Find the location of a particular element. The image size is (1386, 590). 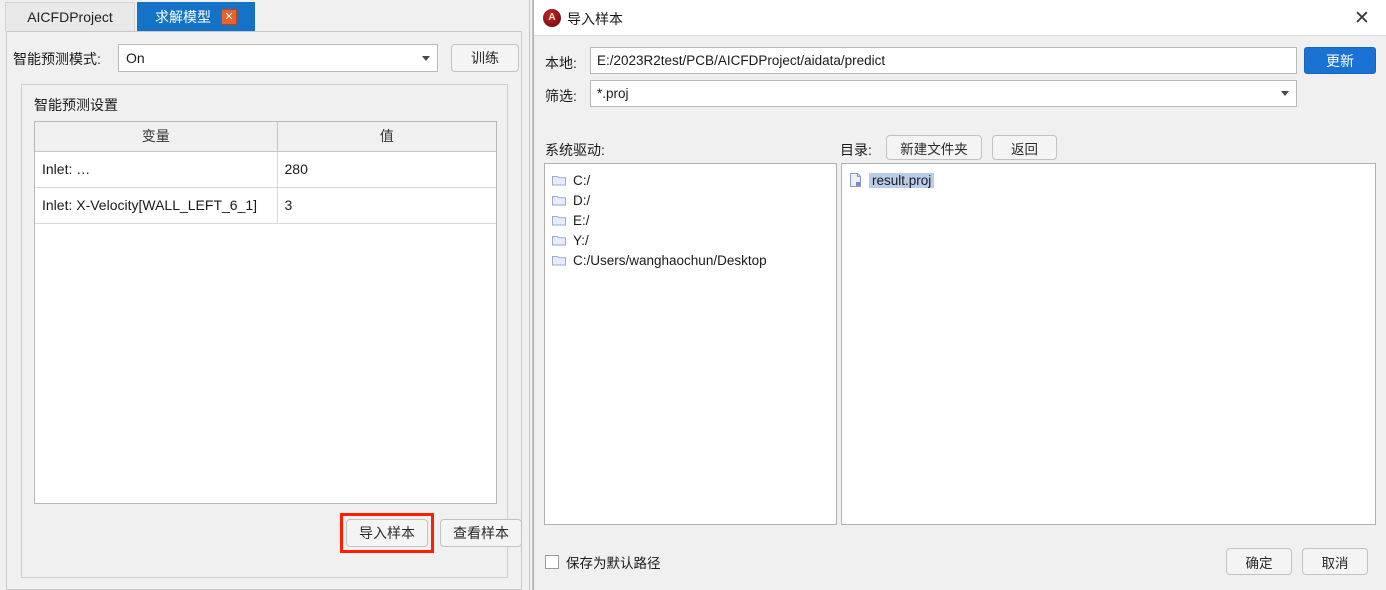

tab-aicfdproject: AICFDProject is located at coordinates (70, 16).